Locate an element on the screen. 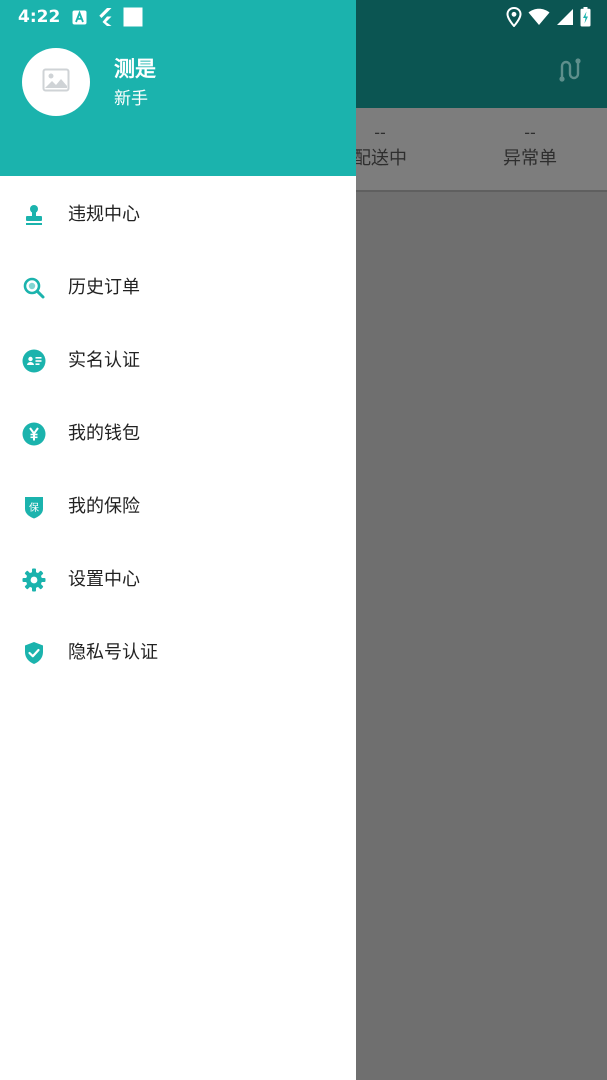 Image resolution: width=607 pixels, height=1080 pixels. yen-icon is located at coordinates (34, 434).